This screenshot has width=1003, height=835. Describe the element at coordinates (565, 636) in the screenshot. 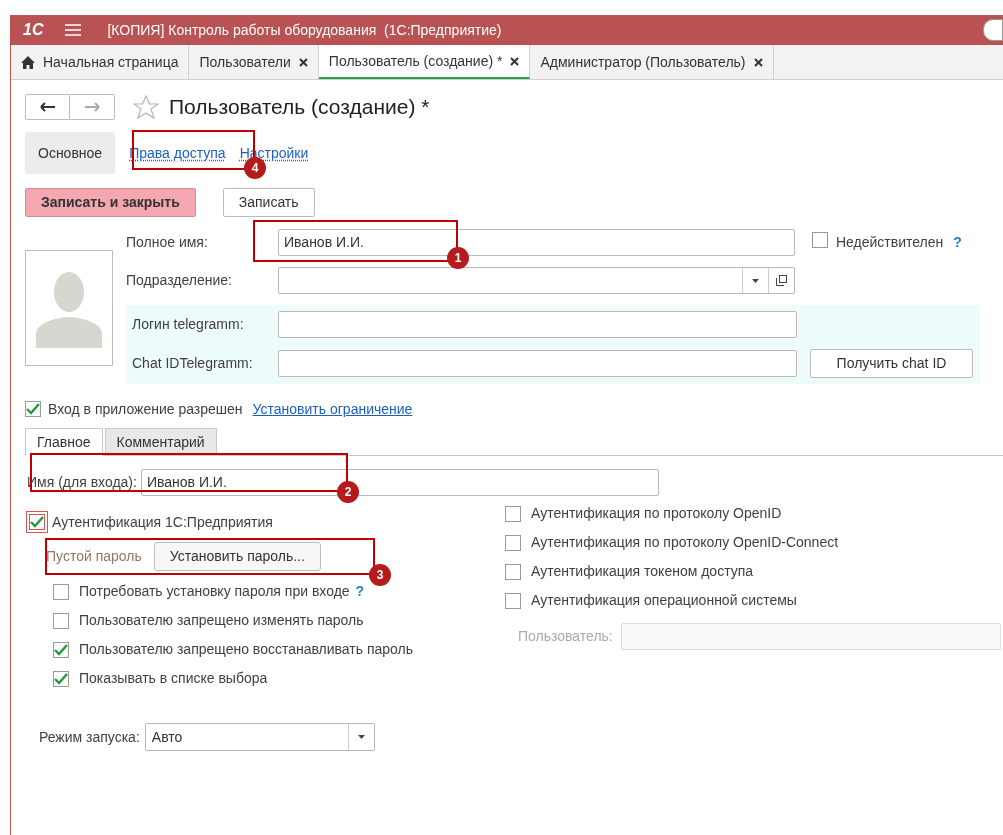

I see `field-label: Пользователь:` at that location.